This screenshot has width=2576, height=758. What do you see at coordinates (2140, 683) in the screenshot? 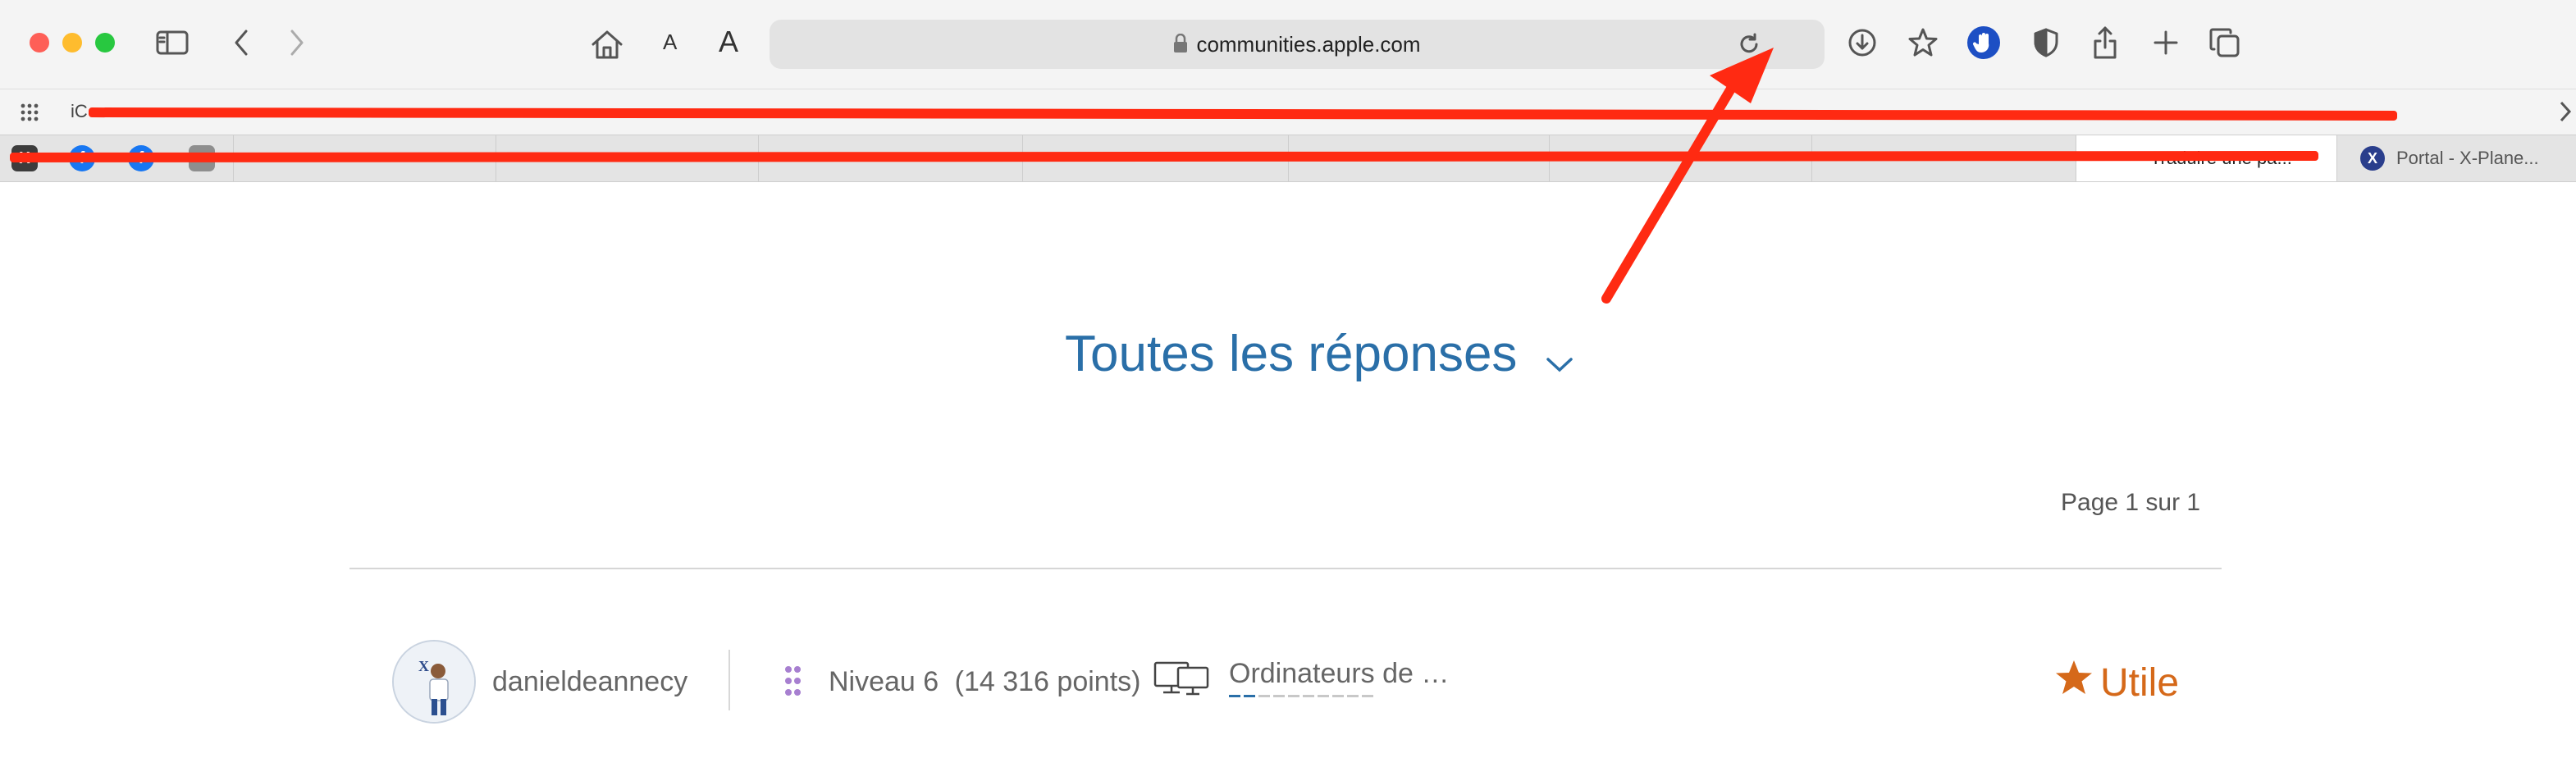
I see `helpful-label: Utile` at bounding box center [2140, 683].